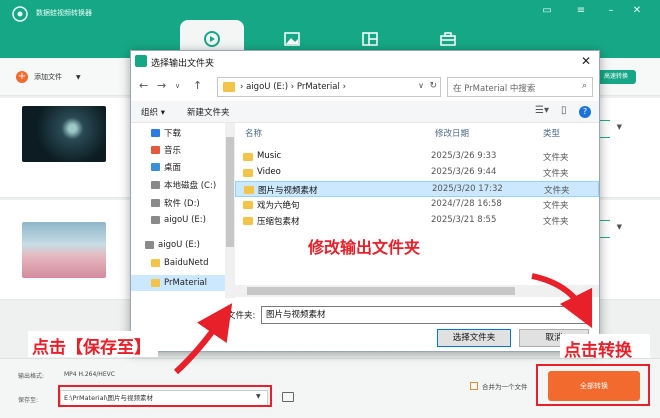 This screenshot has width=660, height=418. Describe the element at coordinates (212, 39) in the screenshot. I see `convert-icon` at that location.